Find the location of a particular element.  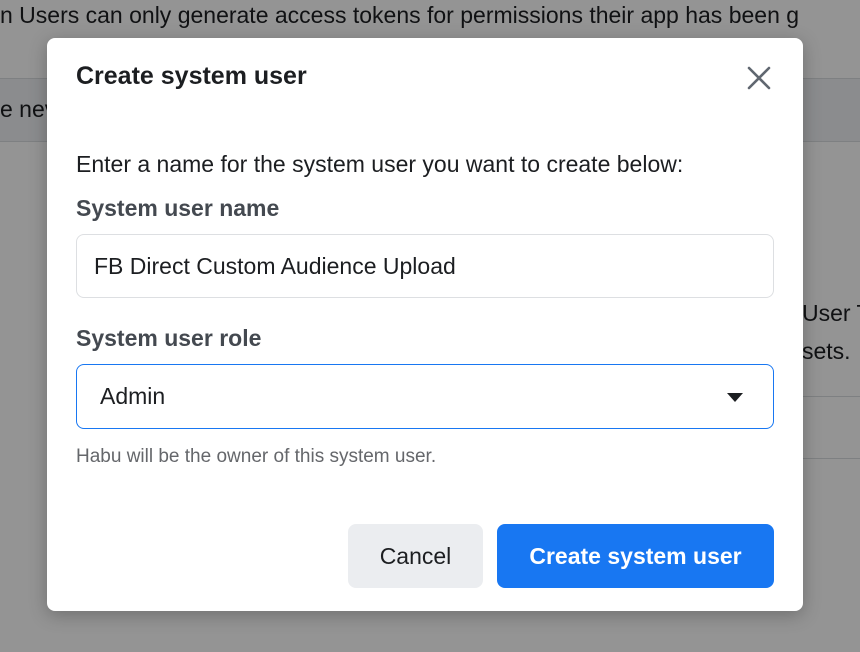

dialog-title: Create system user is located at coordinates (191, 76).